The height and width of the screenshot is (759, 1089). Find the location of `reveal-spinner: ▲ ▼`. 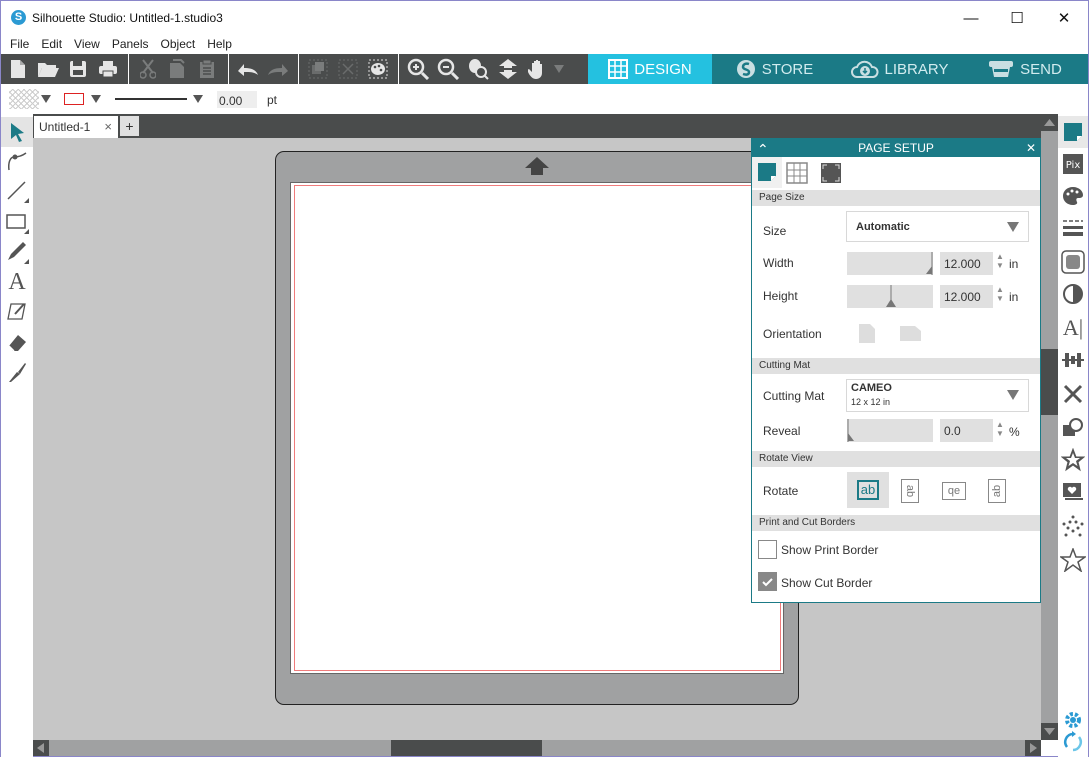

reveal-spinner: ▲ ▼ is located at coordinates (1000, 429).